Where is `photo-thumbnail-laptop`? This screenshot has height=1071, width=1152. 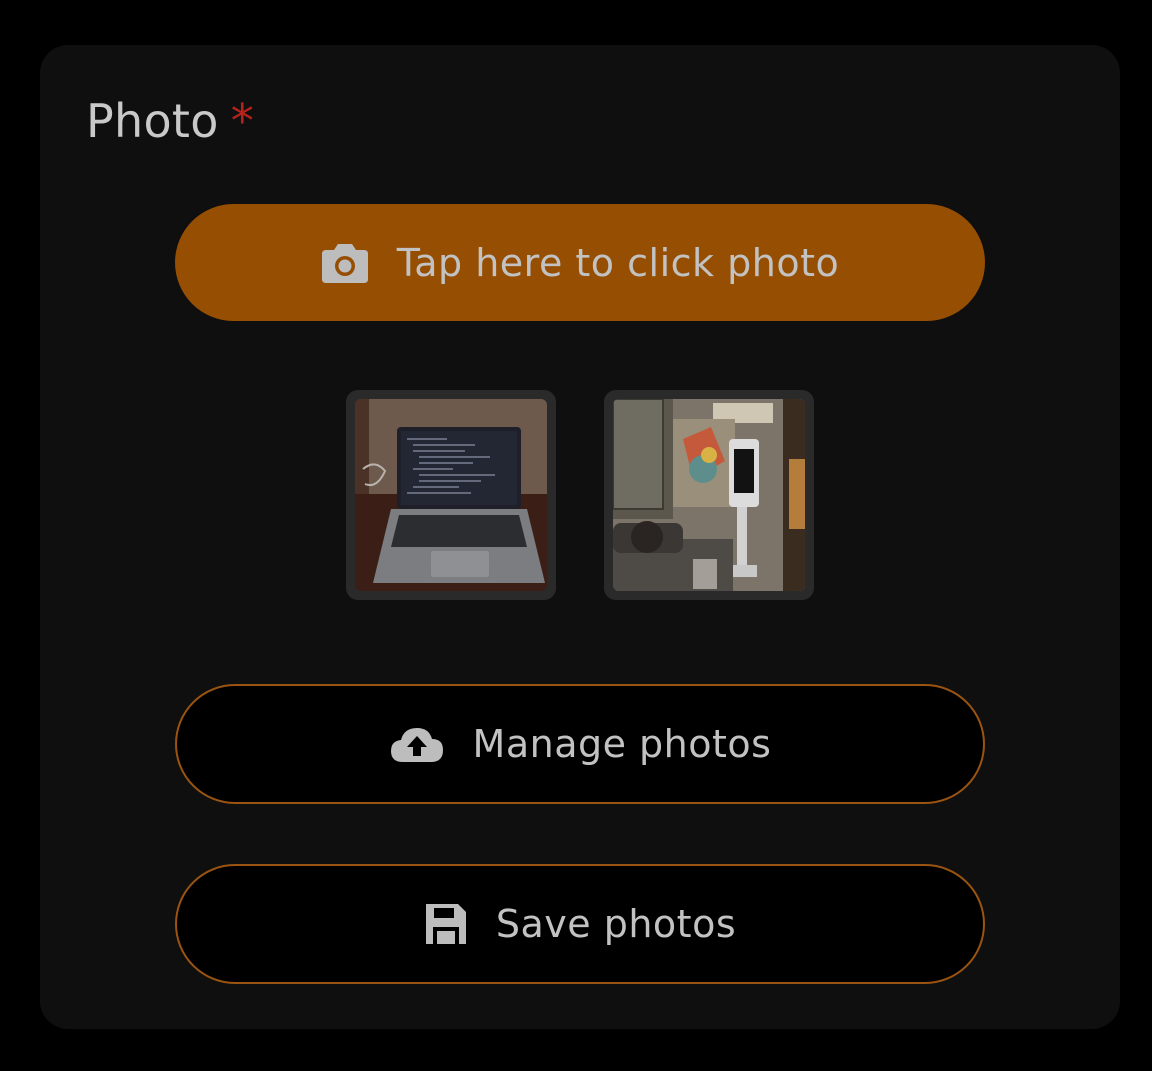 photo-thumbnail-laptop is located at coordinates (451, 495).